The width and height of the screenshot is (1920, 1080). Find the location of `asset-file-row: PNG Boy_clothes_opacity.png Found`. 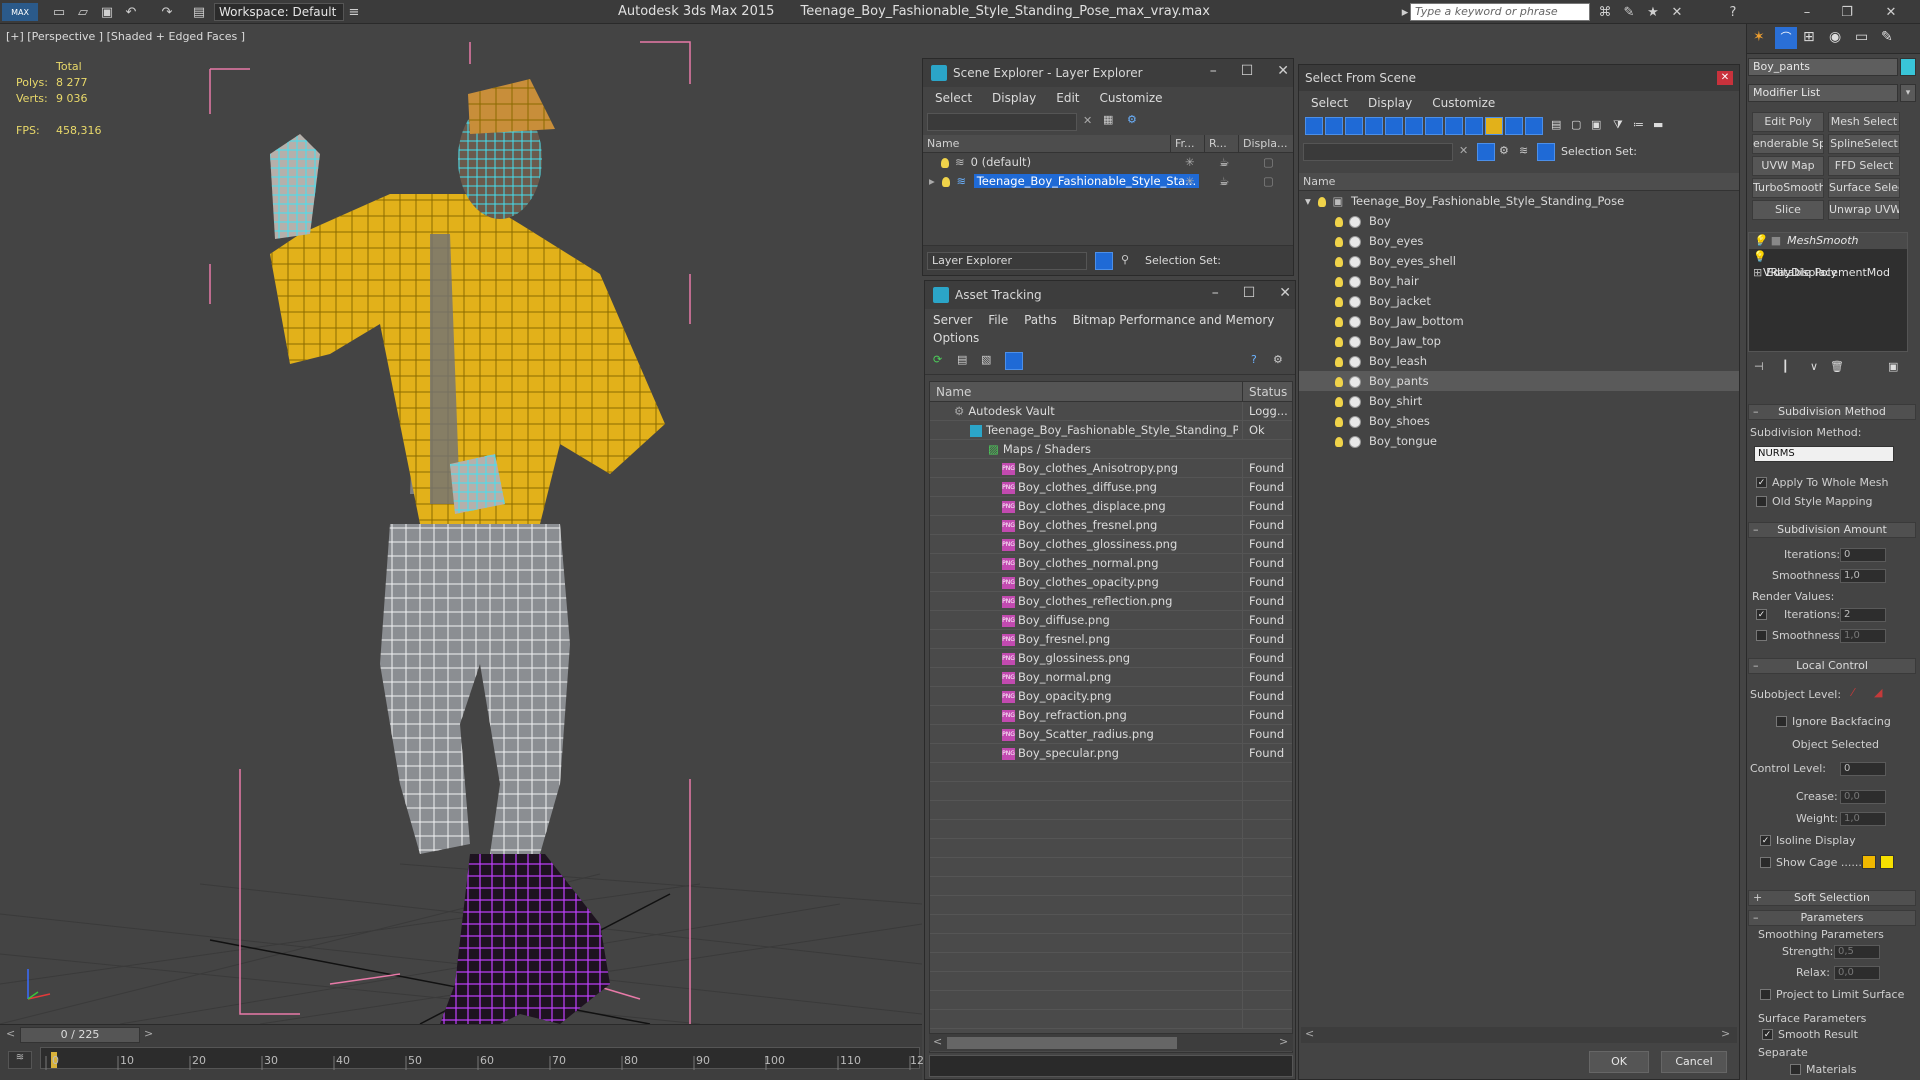

asset-file-row: PNG Boy_clothes_opacity.png Found is located at coordinates (1111, 582).